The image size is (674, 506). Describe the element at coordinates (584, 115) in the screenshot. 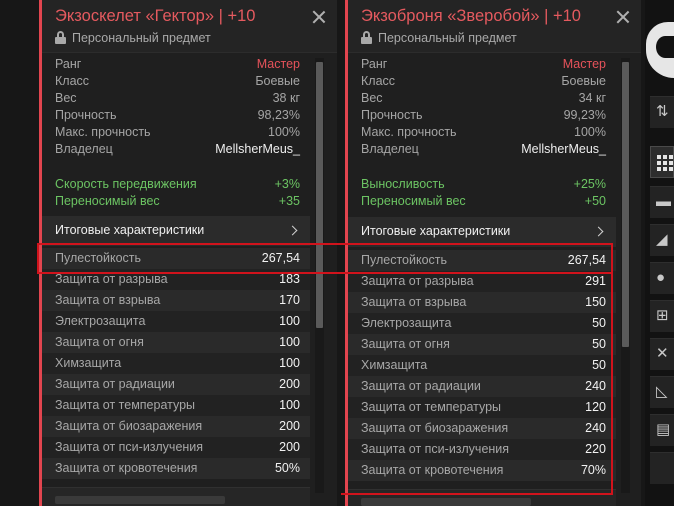

I see `info-value: 99,23%` at that location.